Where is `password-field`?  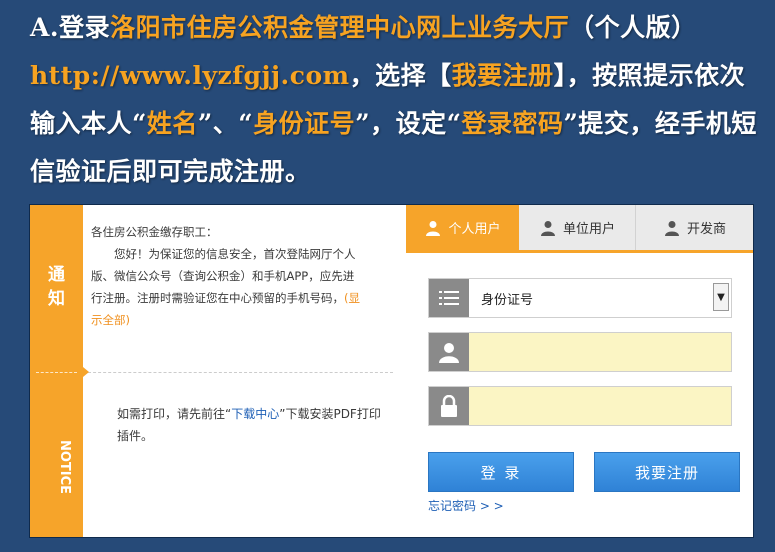
password-field is located at coordinates (580, 406).